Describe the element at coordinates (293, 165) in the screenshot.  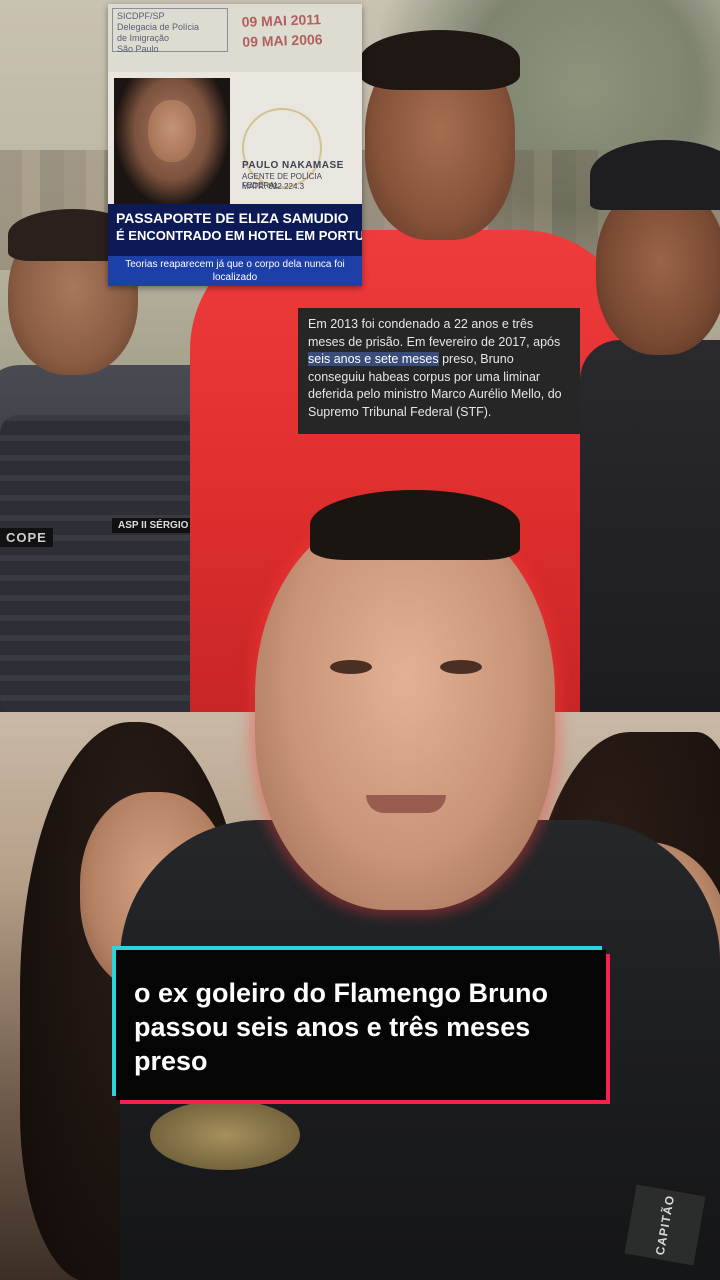
I see `agent-name: PAULO NAKAMASE` at that location.